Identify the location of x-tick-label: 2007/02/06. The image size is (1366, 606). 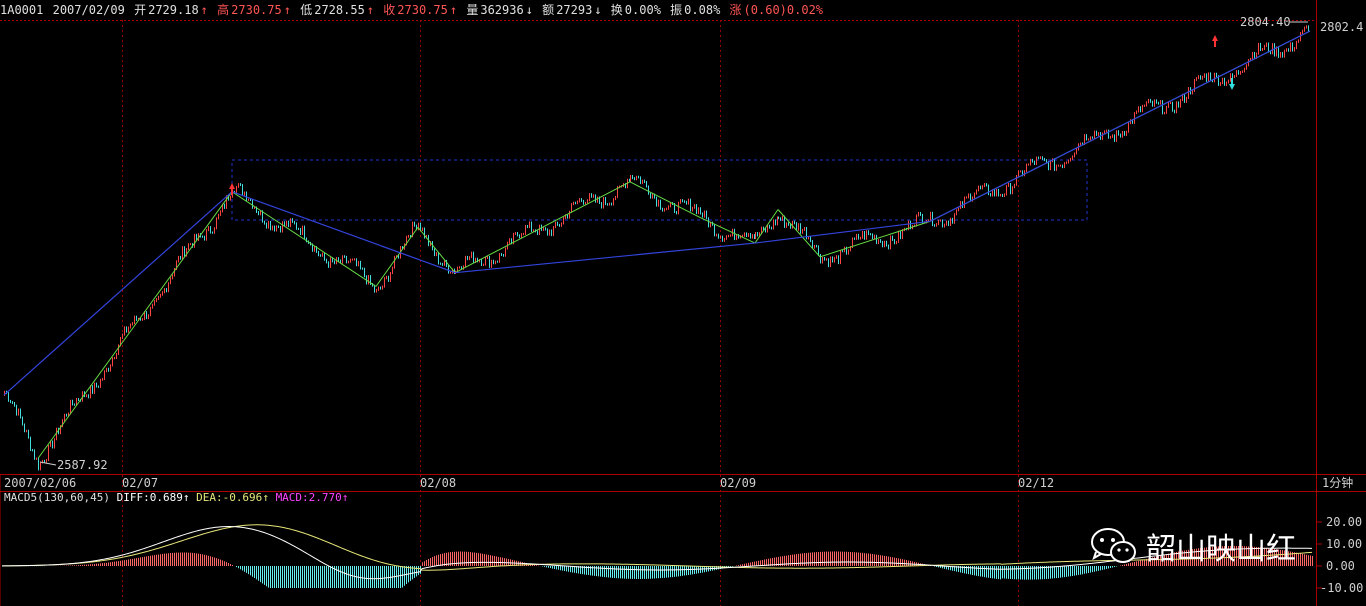
(40, 483).